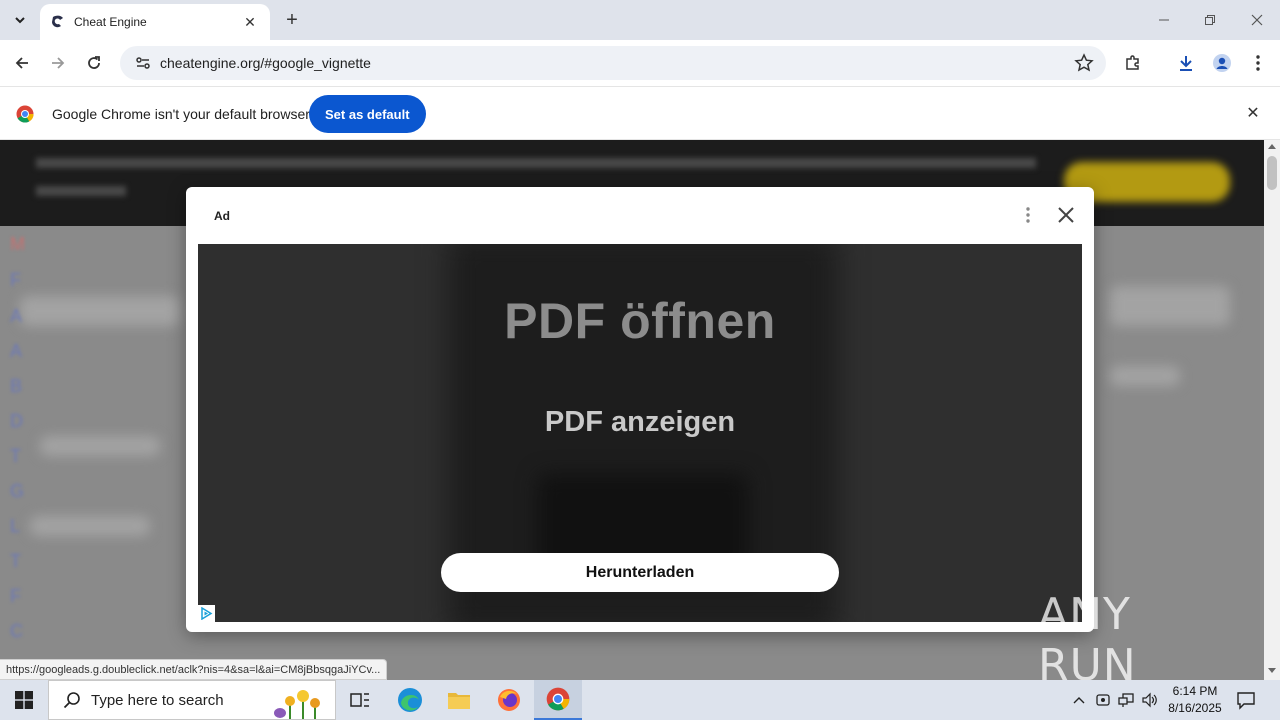 The width and height of the screenshot is (1280, 720). What do you see at coordinates (155, 22) in the screenshot?
I see `tab-cheat-engine: Cheat Engine ✕` at bounding box center [155, 22].